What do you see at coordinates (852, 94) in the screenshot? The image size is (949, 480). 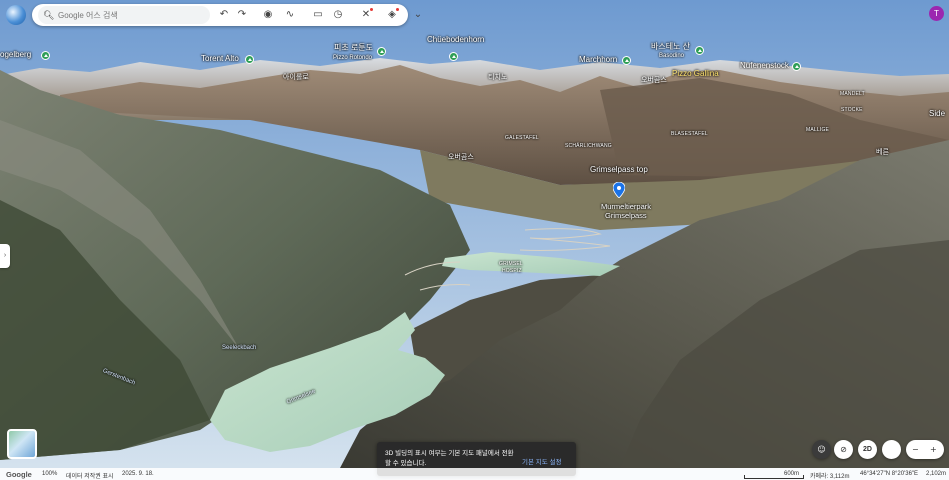 I see `place-label: MANDELT` at bounding box center [852, 94].